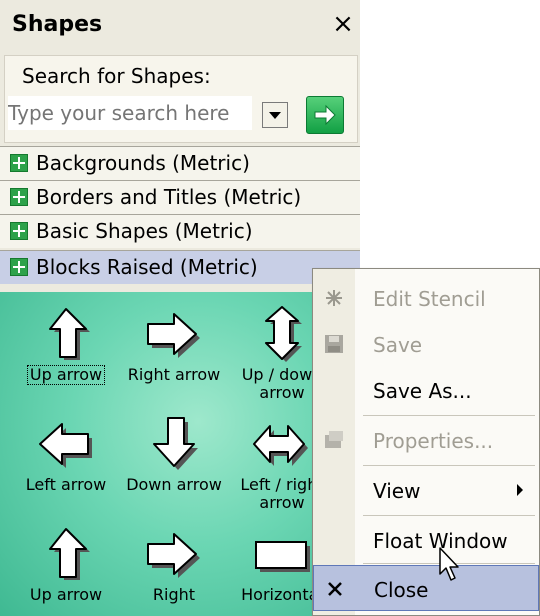  What do you see at coordinates (57, 24) in the screenshot?
I see `panel-title: Shapes` at bounding box center [57, 24].